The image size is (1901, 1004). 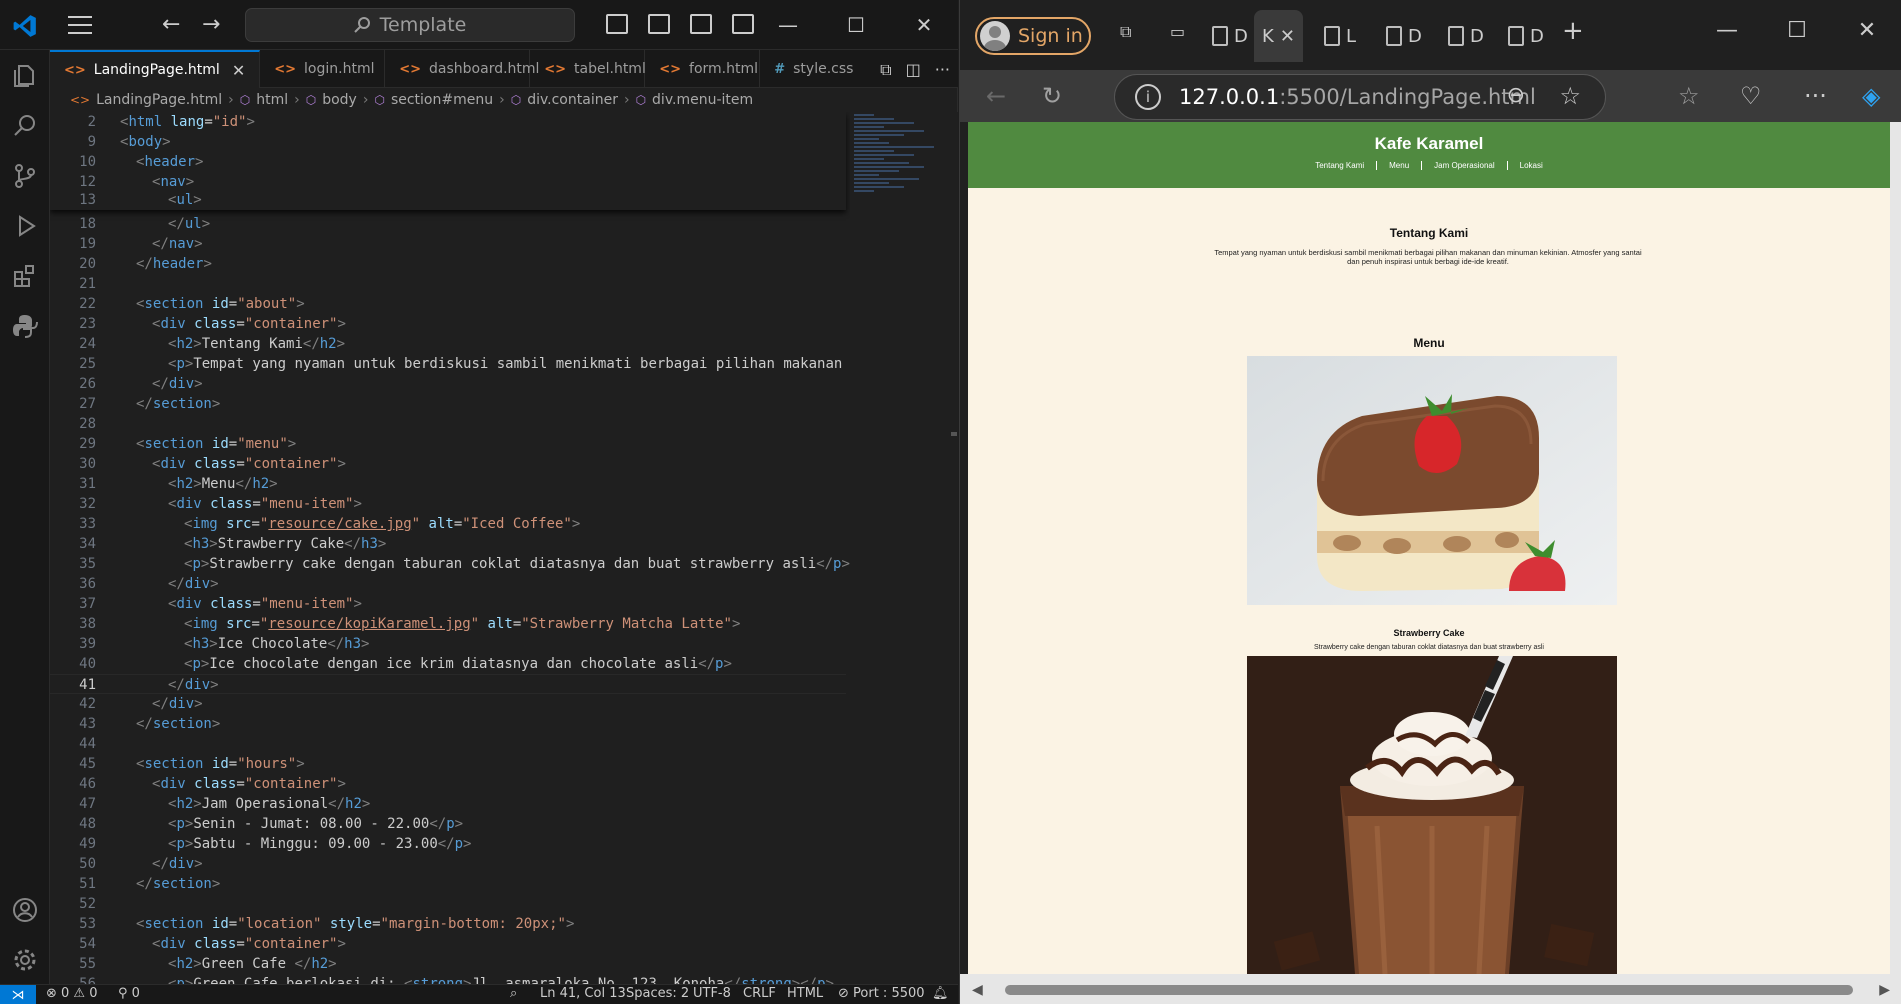 What do you see at coordinates (1131, 34) in the screenshot?
I see `workspaces-icon: ⧉` at bounding box center [1131, 34].